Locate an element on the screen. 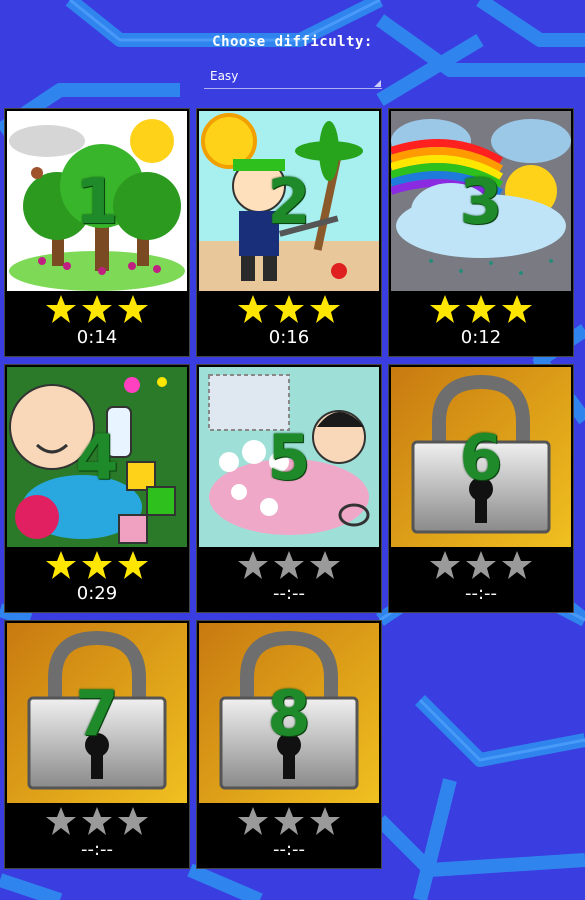 This screenshot has width=585, height=900. level-number: 7 is located at coordinates (97, 713).